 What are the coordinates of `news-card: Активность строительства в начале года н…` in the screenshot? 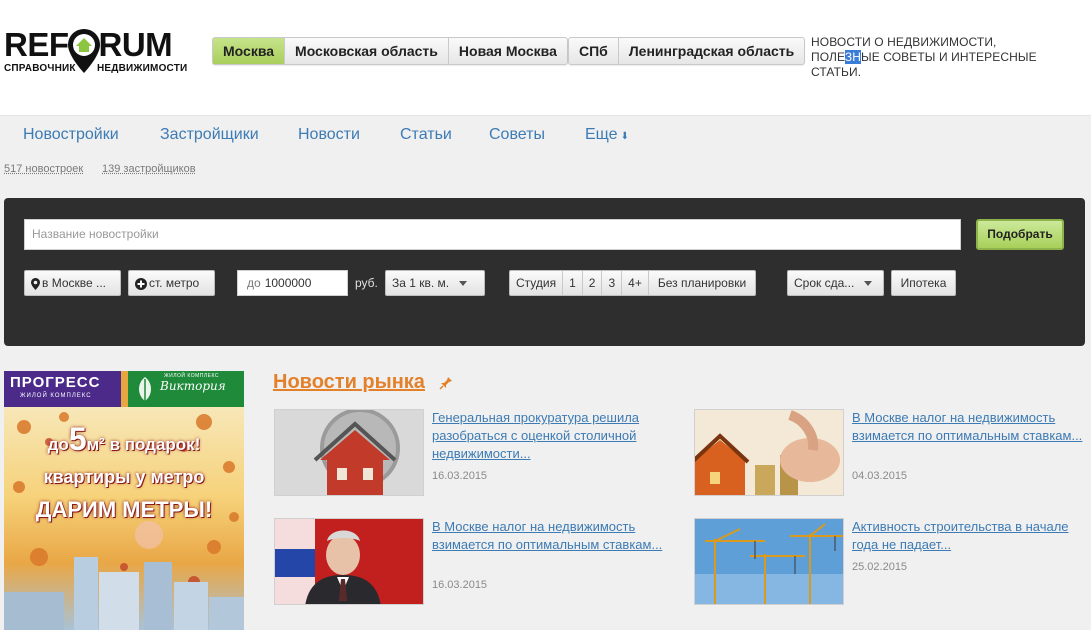 It's located at (892, 563).